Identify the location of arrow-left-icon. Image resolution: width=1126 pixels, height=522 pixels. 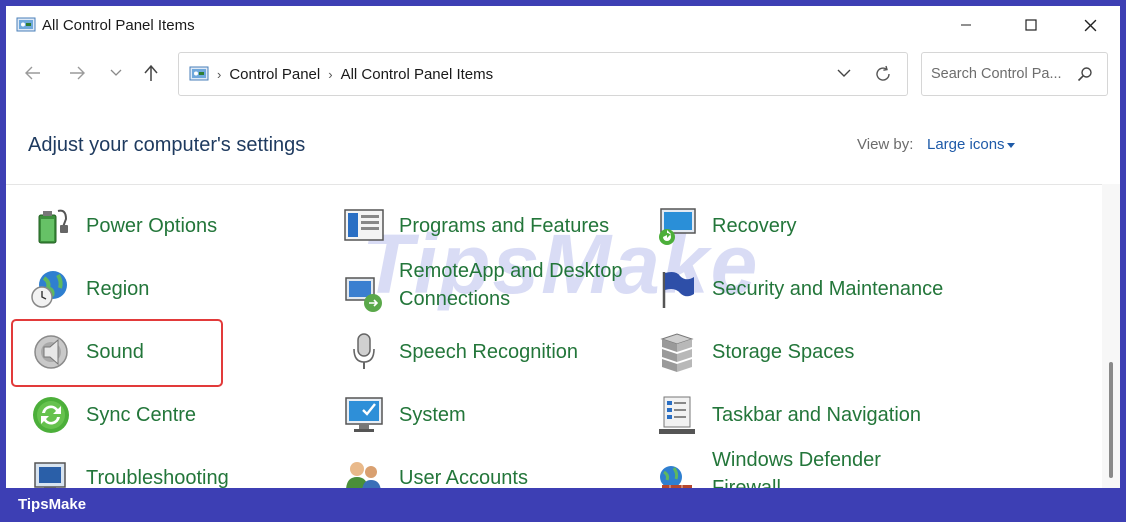
(32, 73).